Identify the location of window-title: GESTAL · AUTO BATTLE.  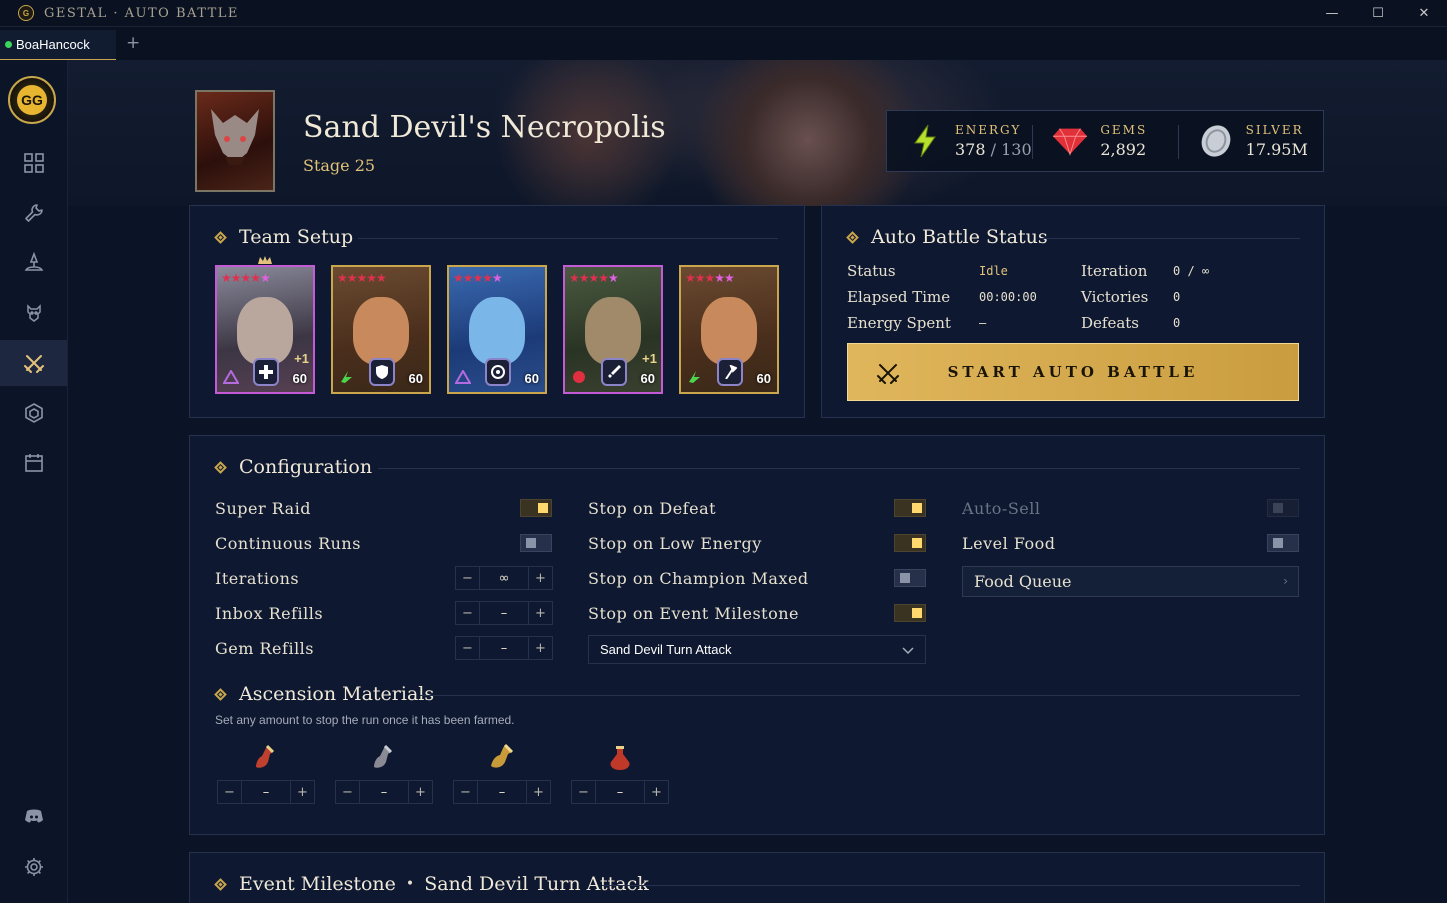
(141, 13).